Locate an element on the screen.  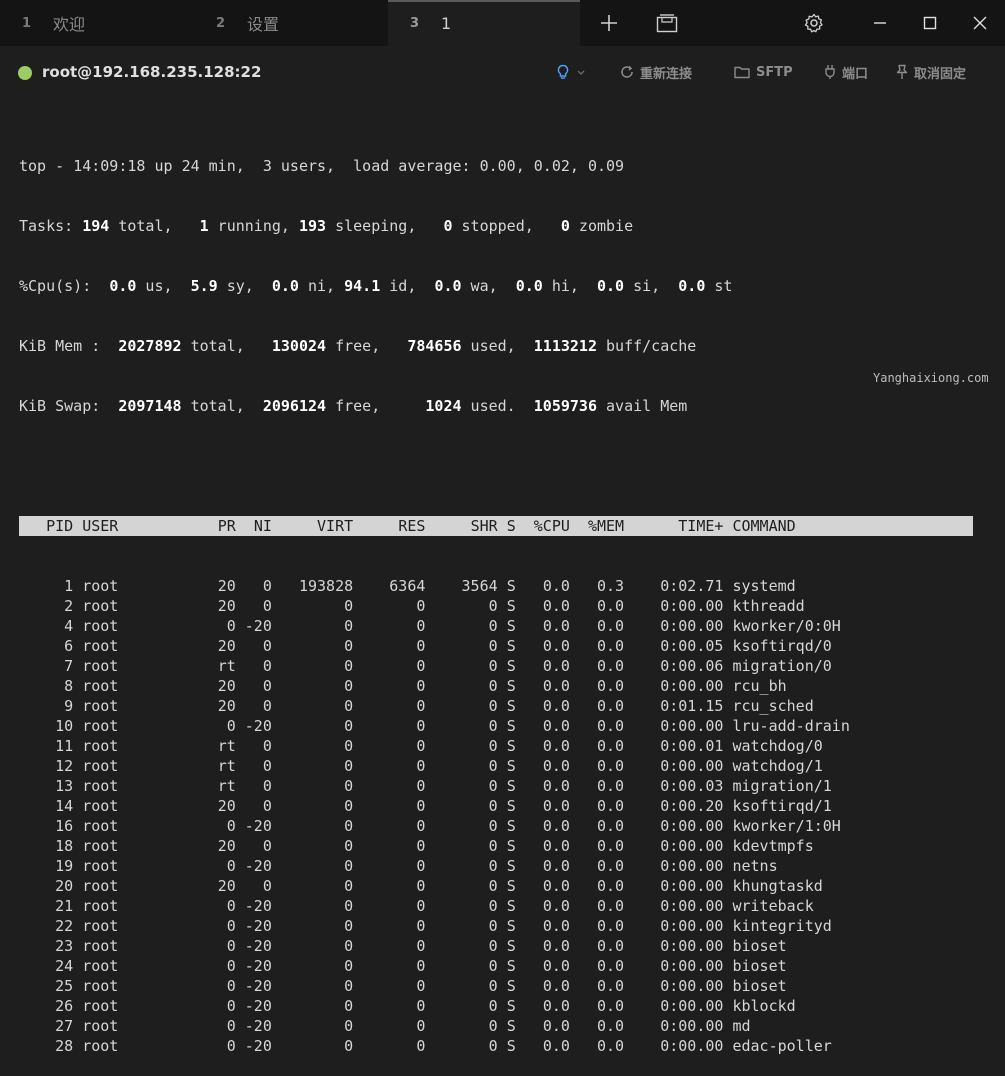
tab-session-1: 3 1 is located at coordinates (484, 23).